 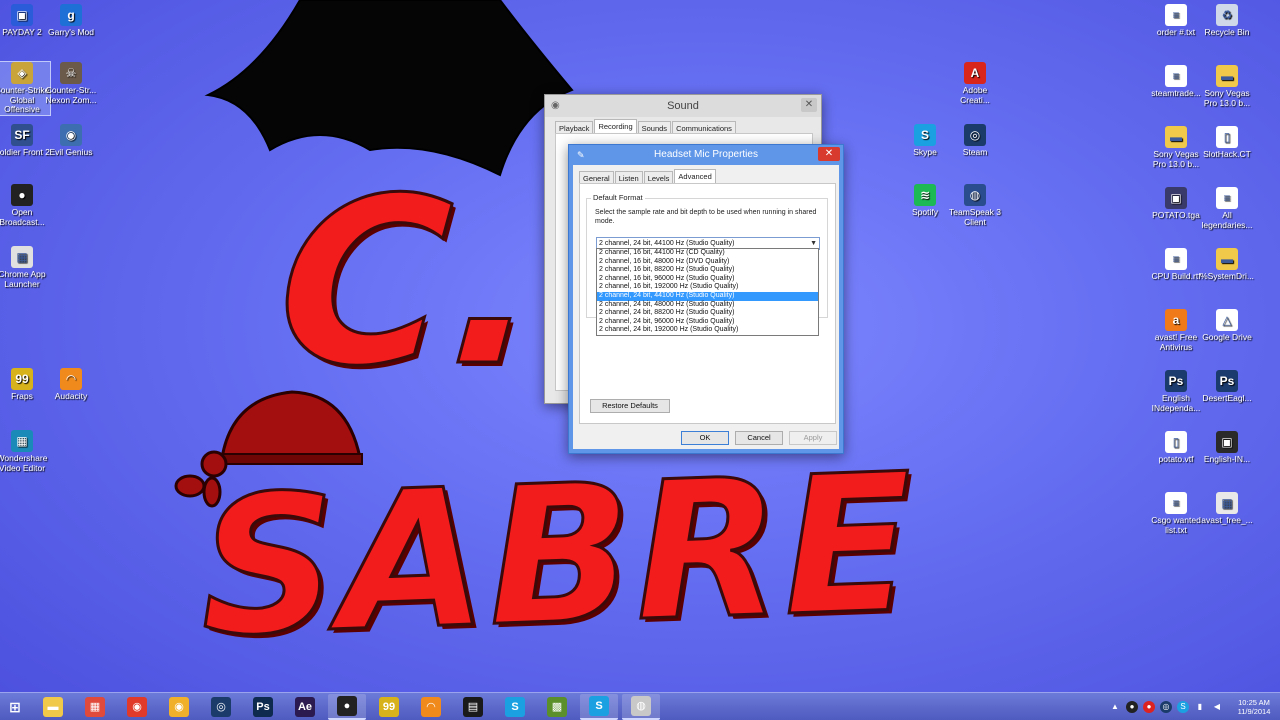 What do you see at coordinates (1227, 21) in the screenshot?
I see `desktop-icon-right: ♻ Recycle Bin` at bounding box center [1227, 21].